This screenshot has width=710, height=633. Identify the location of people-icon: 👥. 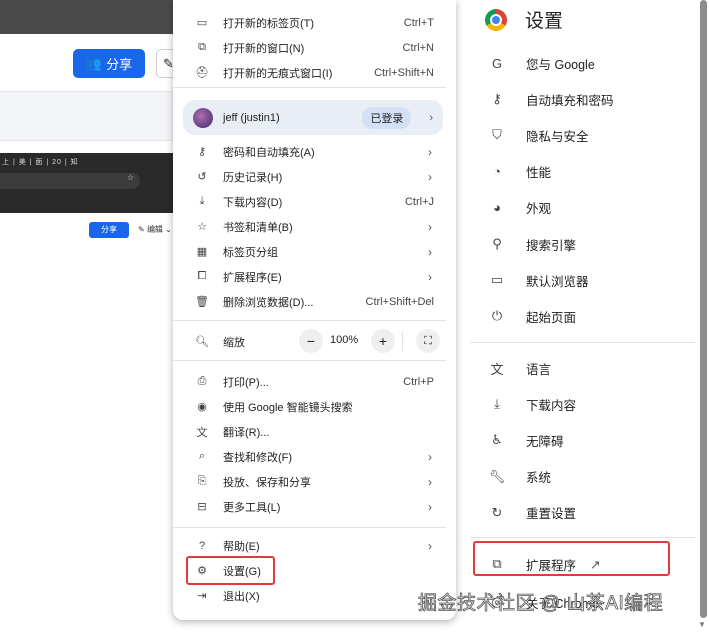
(94, 63).